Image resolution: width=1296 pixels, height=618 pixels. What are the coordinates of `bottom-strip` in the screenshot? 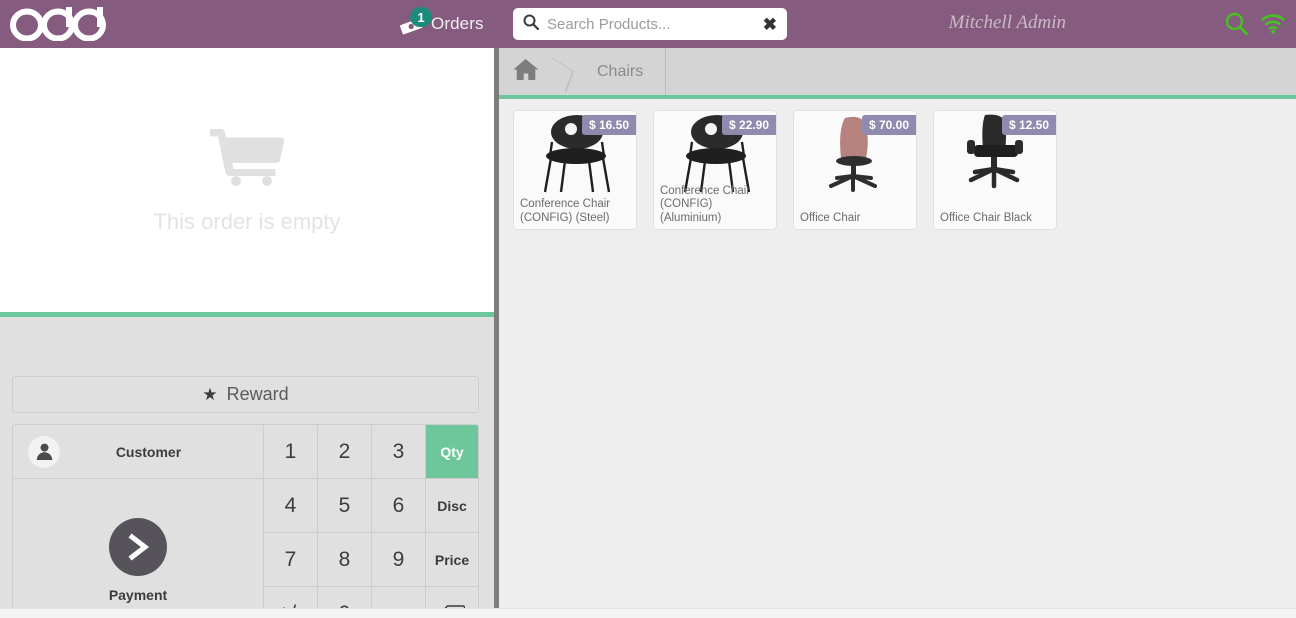 It's located at (648, 613).